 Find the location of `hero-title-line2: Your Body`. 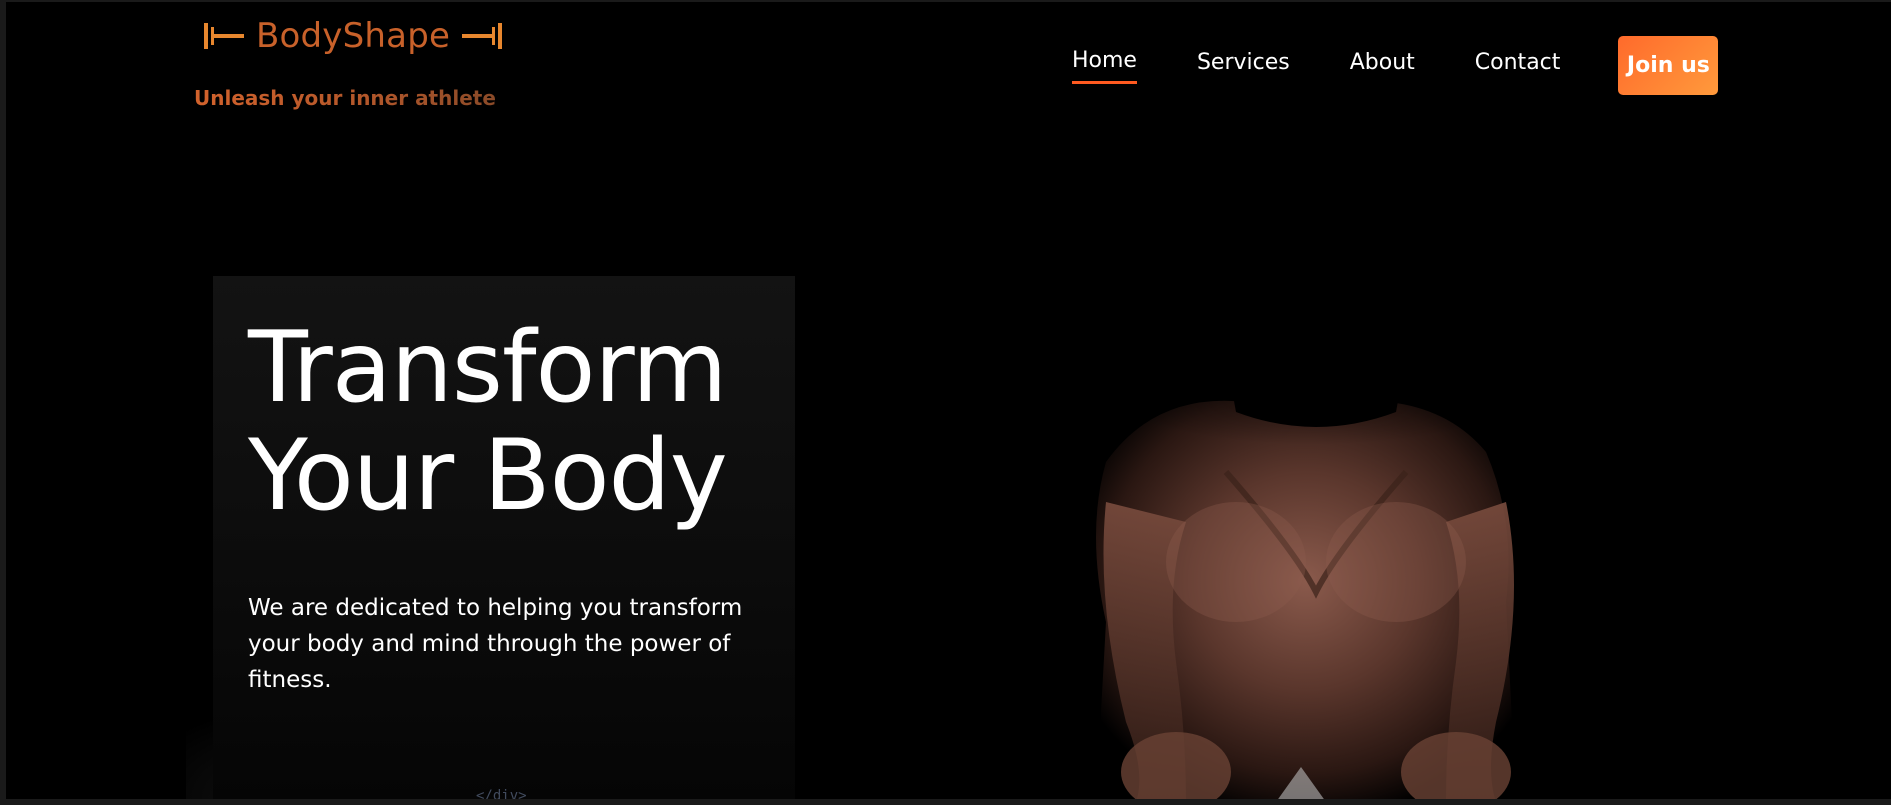

hero-title-line2: Your Body is located at coordinates (488, 476).